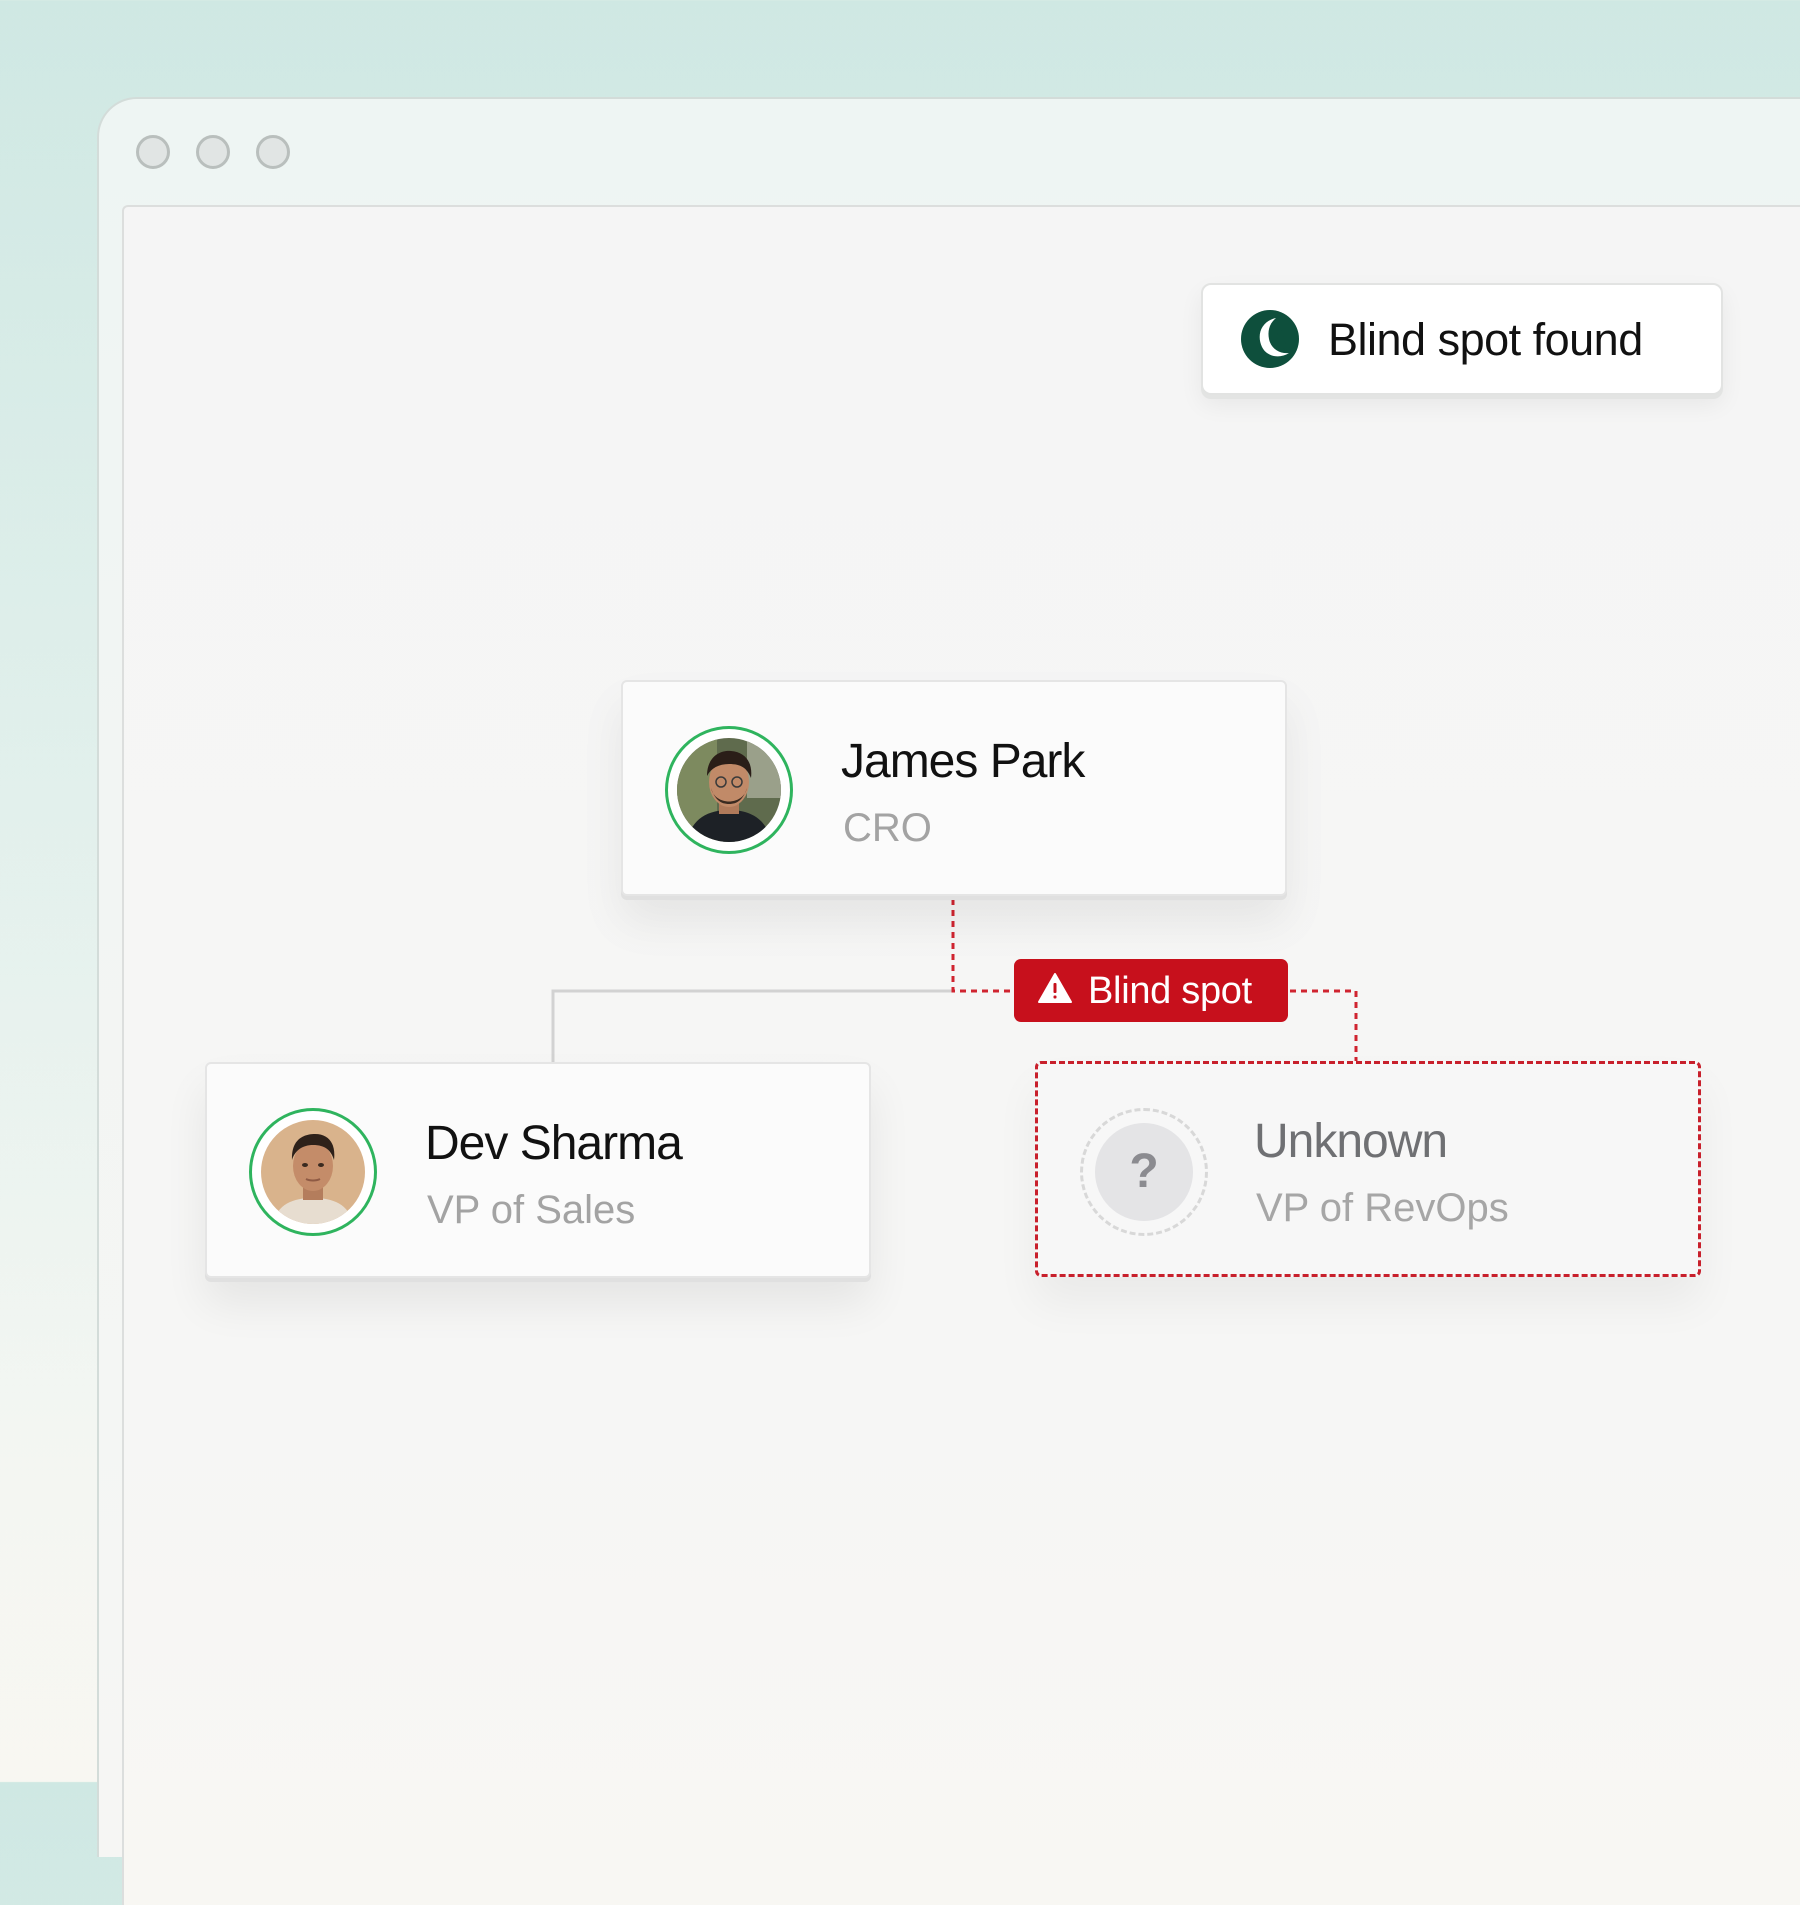 The width and height of the screenshot is (1800, 1905). I want to click on person-name: Dev Sharma, so click(554, 1143).